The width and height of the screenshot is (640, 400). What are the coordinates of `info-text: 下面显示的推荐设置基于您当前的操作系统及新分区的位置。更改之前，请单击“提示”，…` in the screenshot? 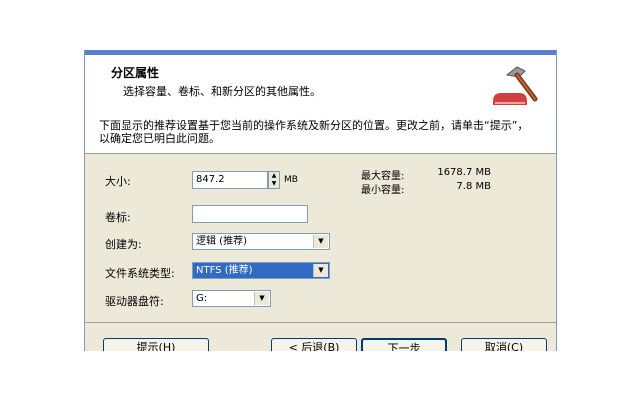 It's located at (314, 132).